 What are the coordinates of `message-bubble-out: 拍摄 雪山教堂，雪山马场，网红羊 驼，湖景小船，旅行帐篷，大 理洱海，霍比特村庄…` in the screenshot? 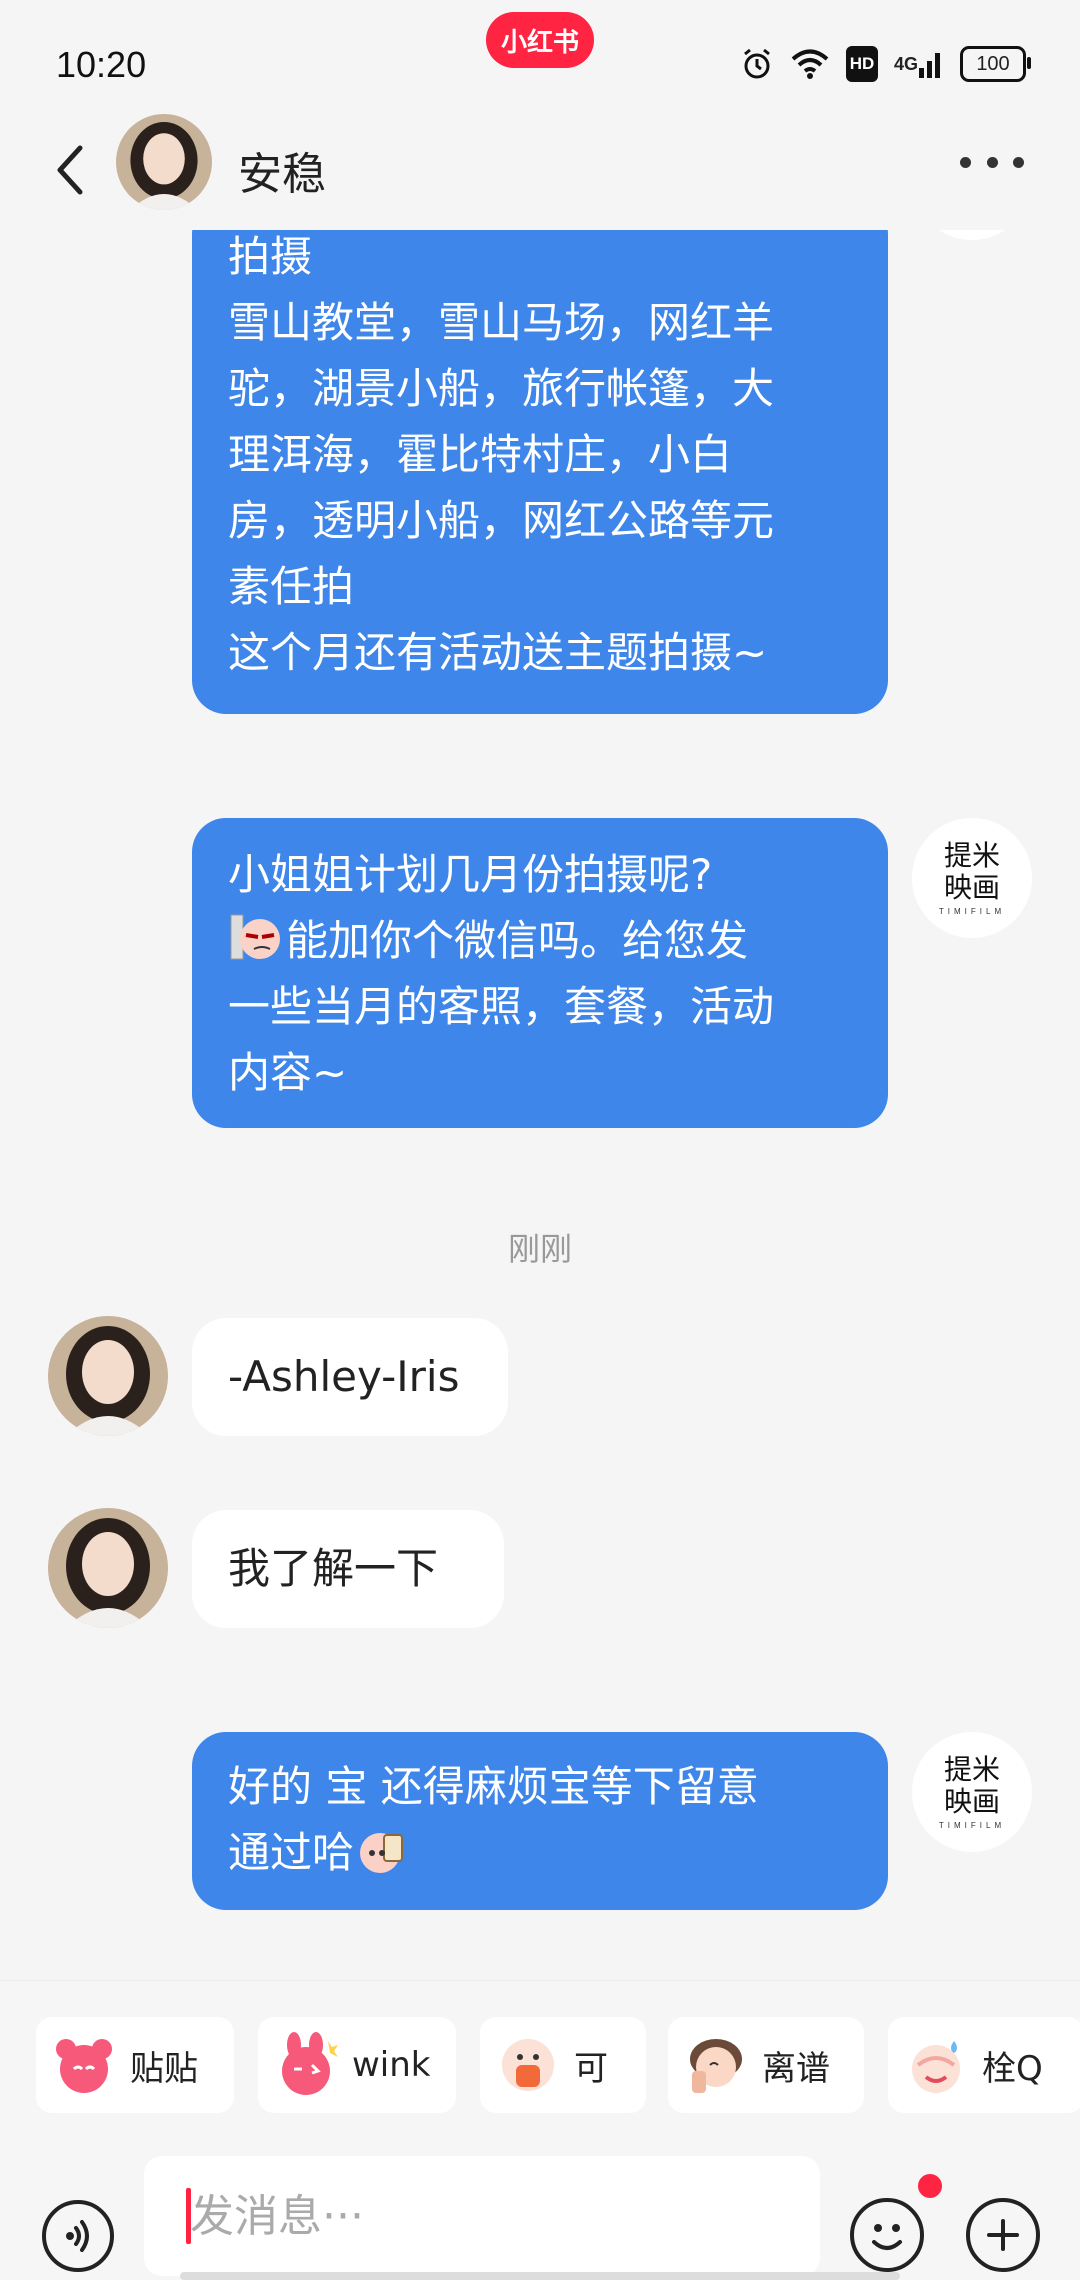 It's located at (540, 457).